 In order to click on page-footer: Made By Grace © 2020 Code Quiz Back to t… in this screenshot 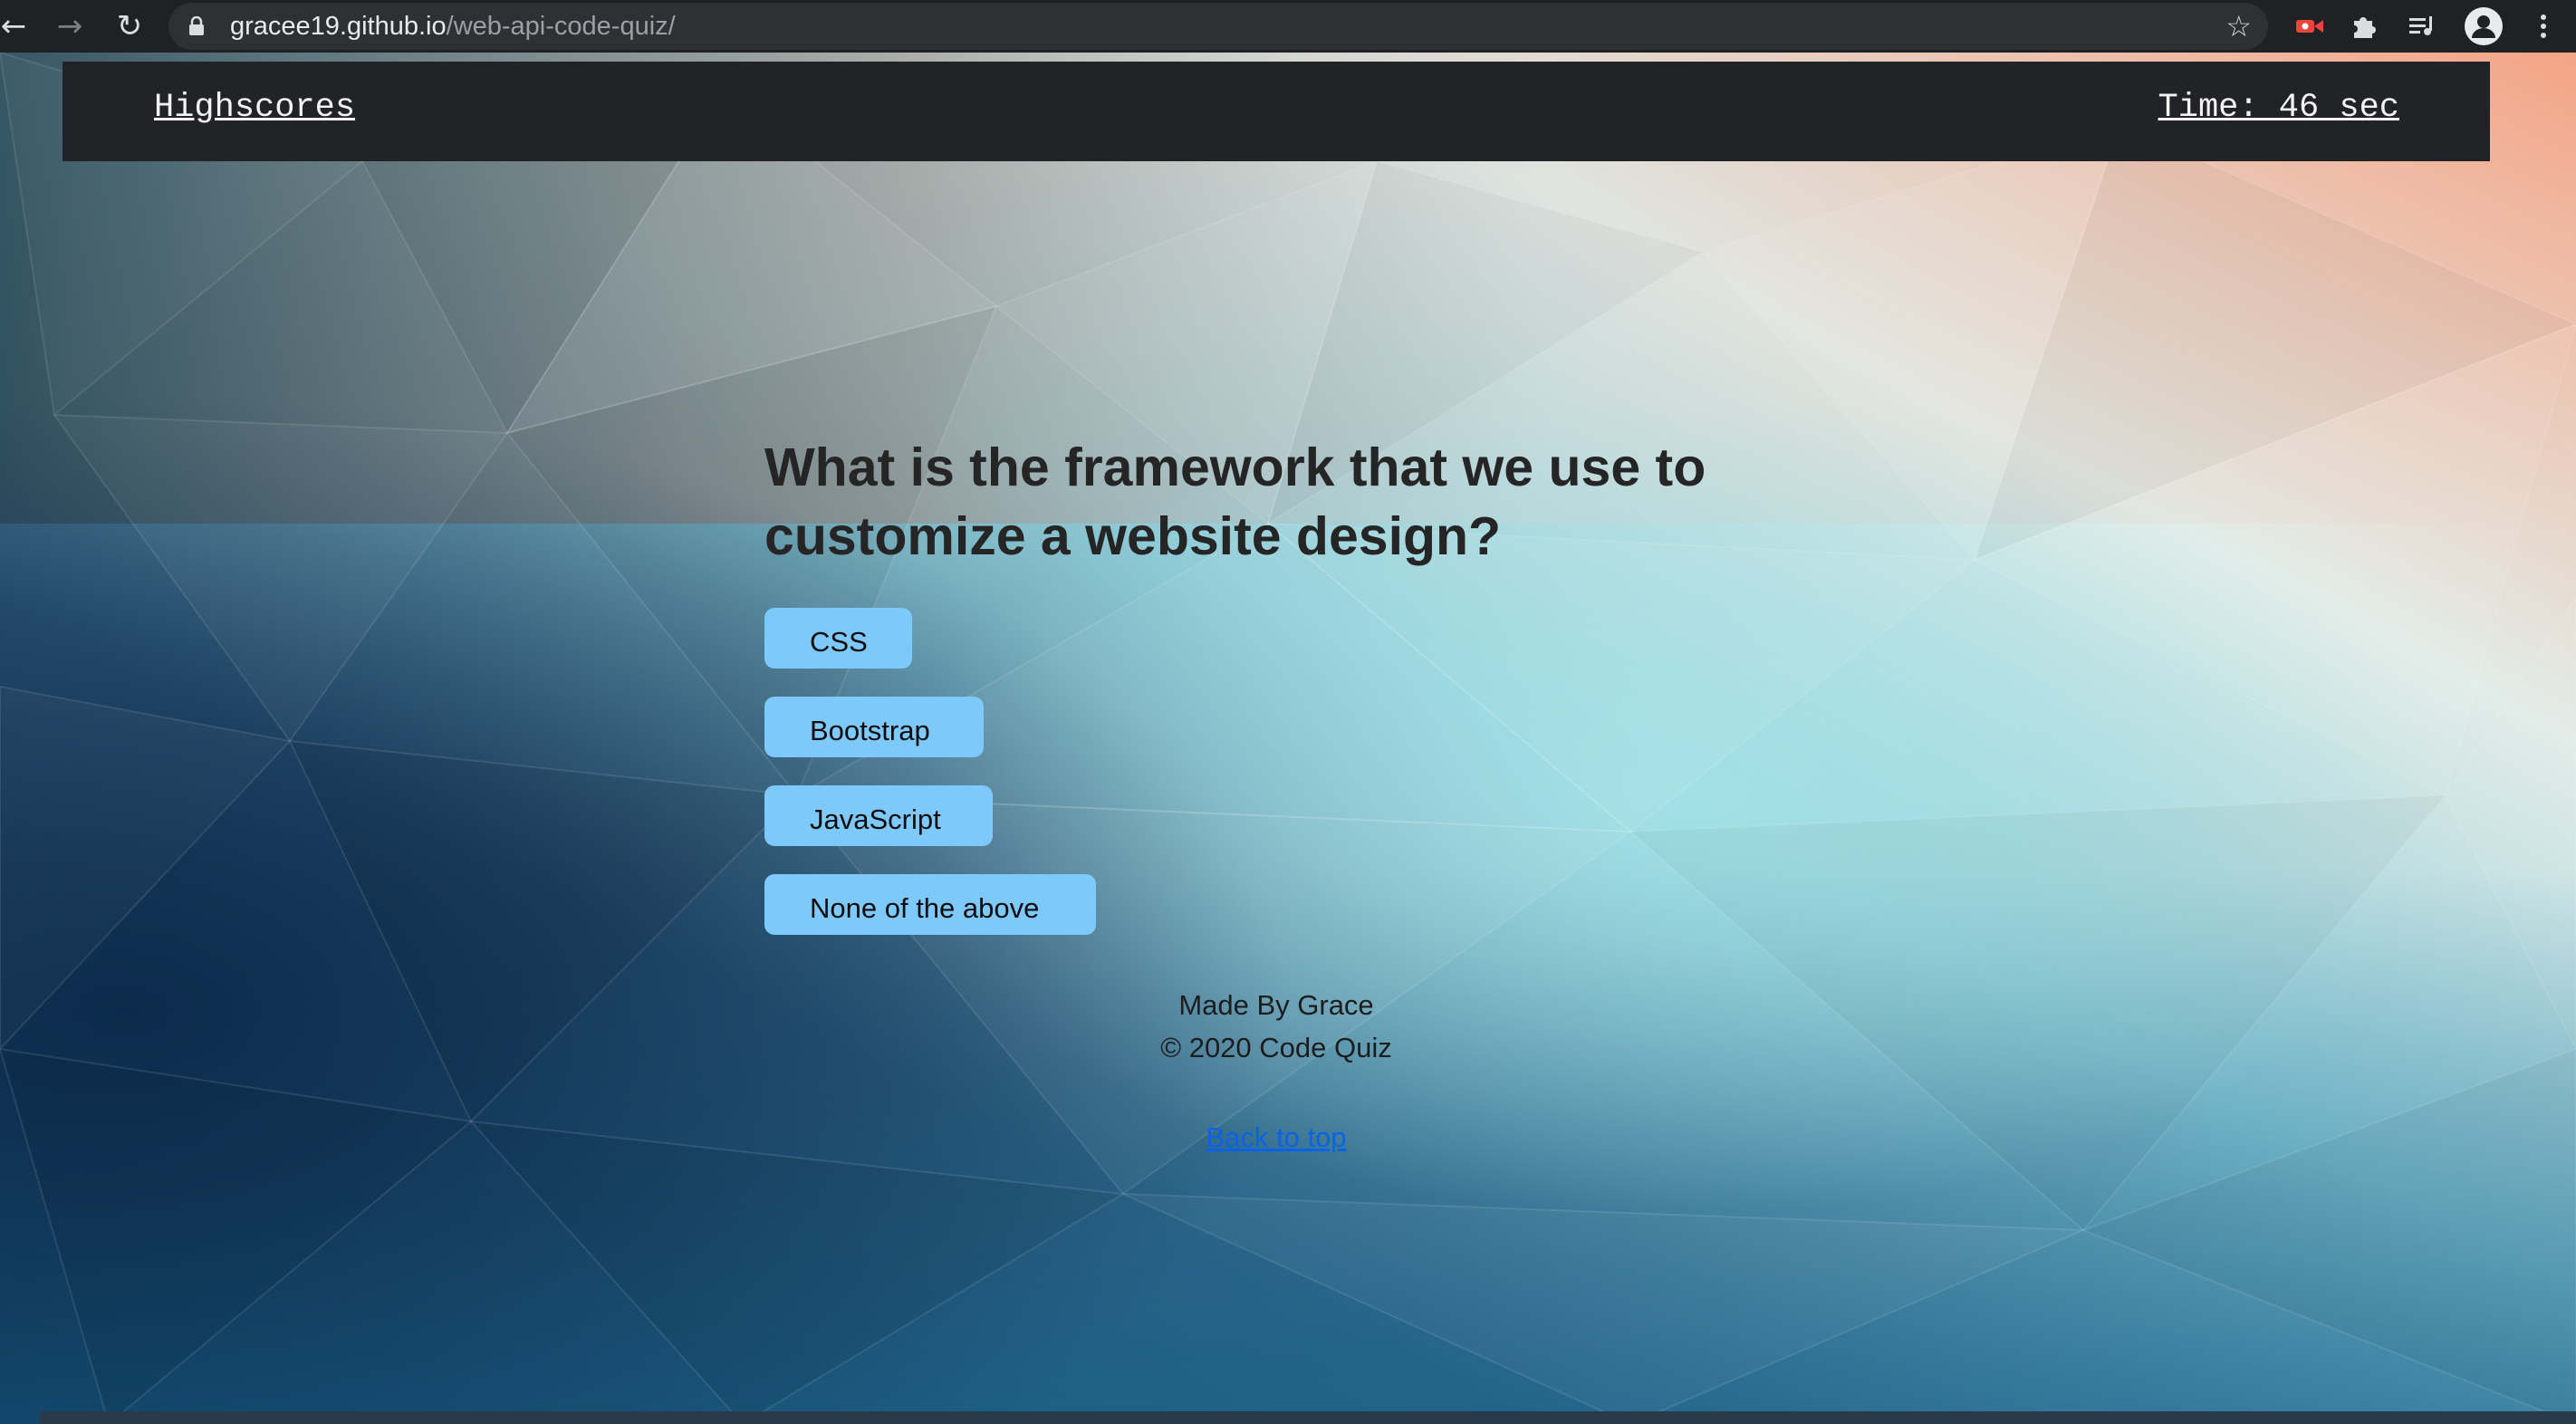, I will do `click(1276, 1072)`.